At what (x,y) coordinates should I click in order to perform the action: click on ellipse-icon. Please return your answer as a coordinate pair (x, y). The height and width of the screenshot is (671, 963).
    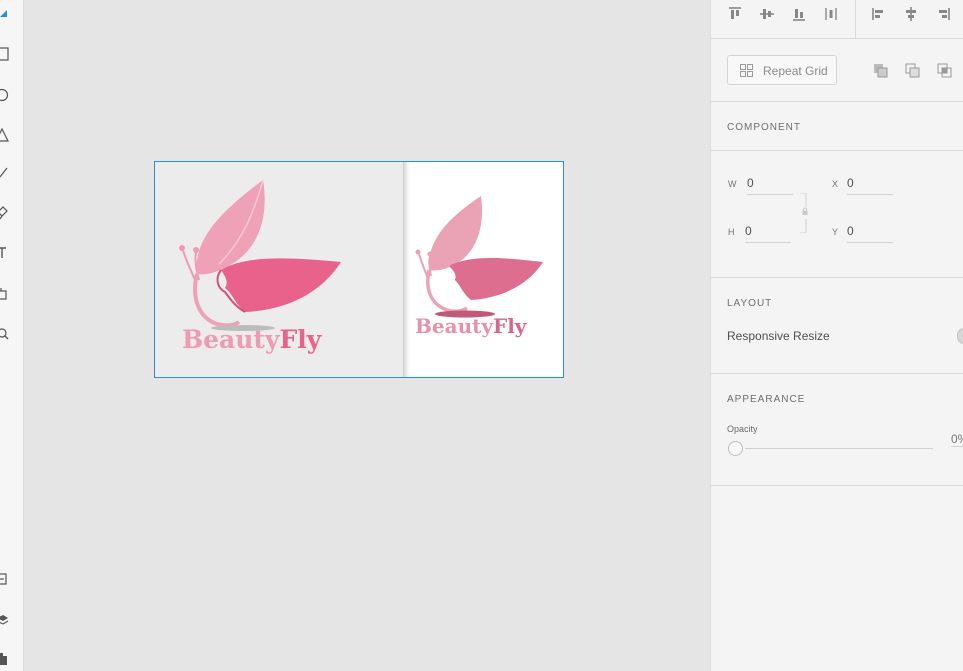
    Looking at the image, I should click on (7, 95).